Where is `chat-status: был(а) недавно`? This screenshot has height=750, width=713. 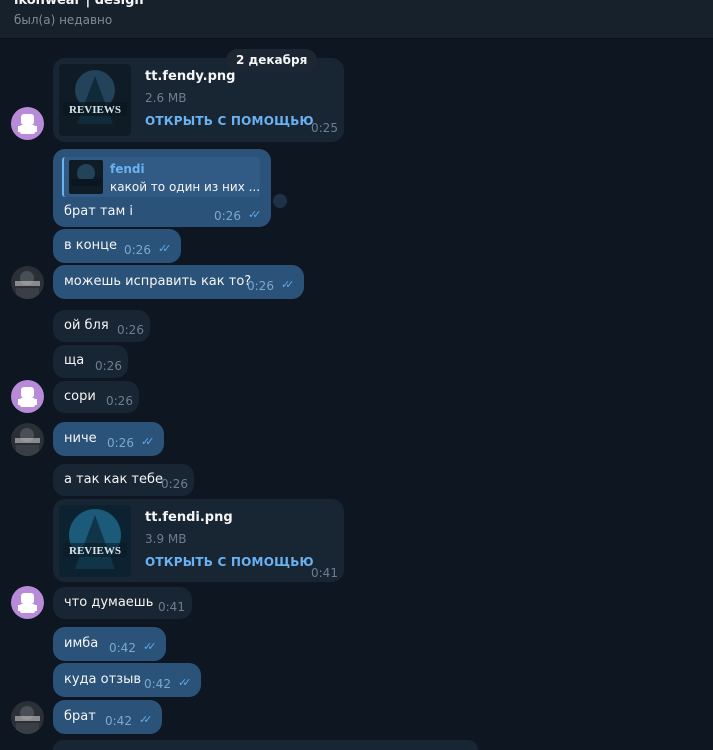
chat-status: был(а) недавно is located at coordinates (63, 20).